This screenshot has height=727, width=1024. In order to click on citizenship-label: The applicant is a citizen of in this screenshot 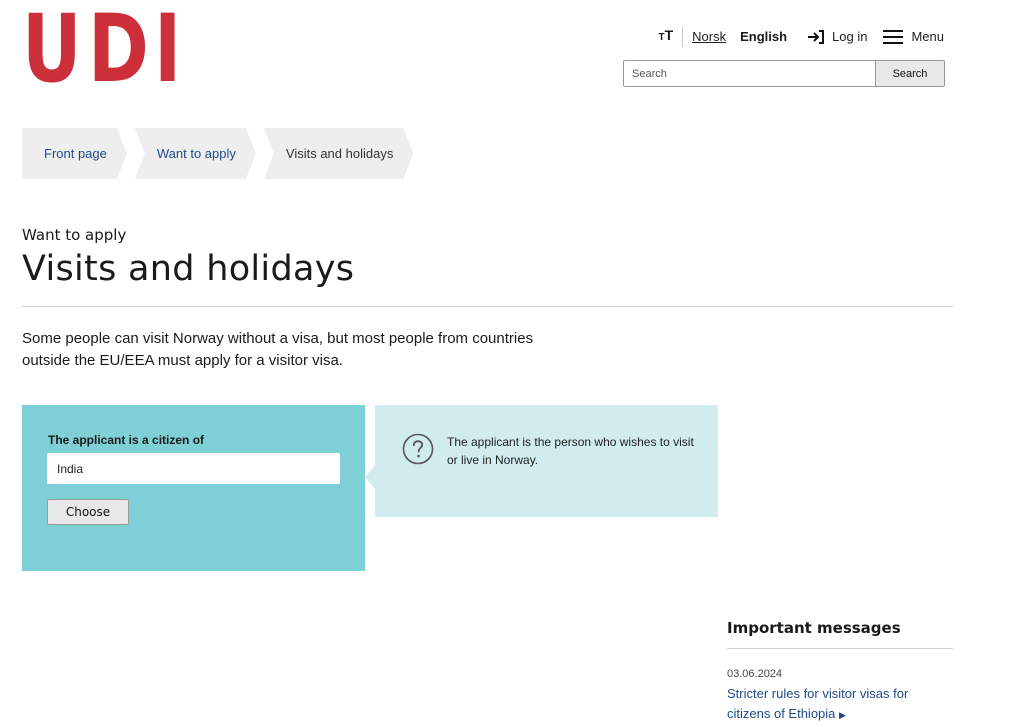, I will do `click(126, 440)`.